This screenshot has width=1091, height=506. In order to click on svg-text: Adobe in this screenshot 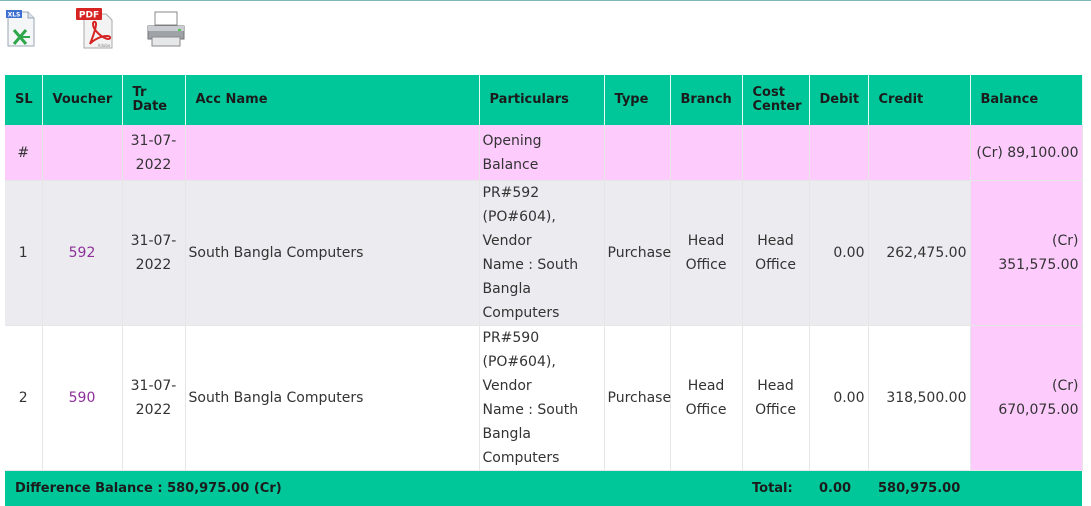, I will do `click(104, 45)`.